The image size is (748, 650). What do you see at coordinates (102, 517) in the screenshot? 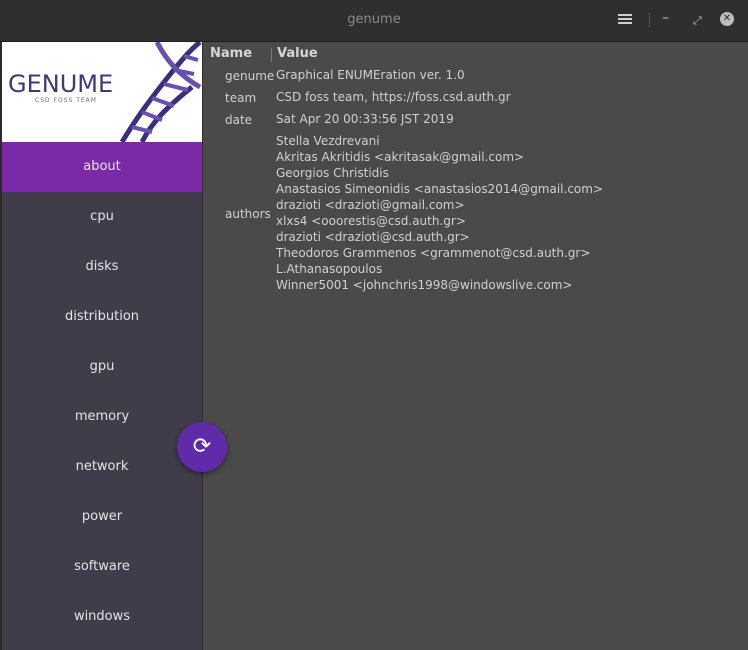
I see `sidebar-item-power: power` at bounding box center [102, 517].